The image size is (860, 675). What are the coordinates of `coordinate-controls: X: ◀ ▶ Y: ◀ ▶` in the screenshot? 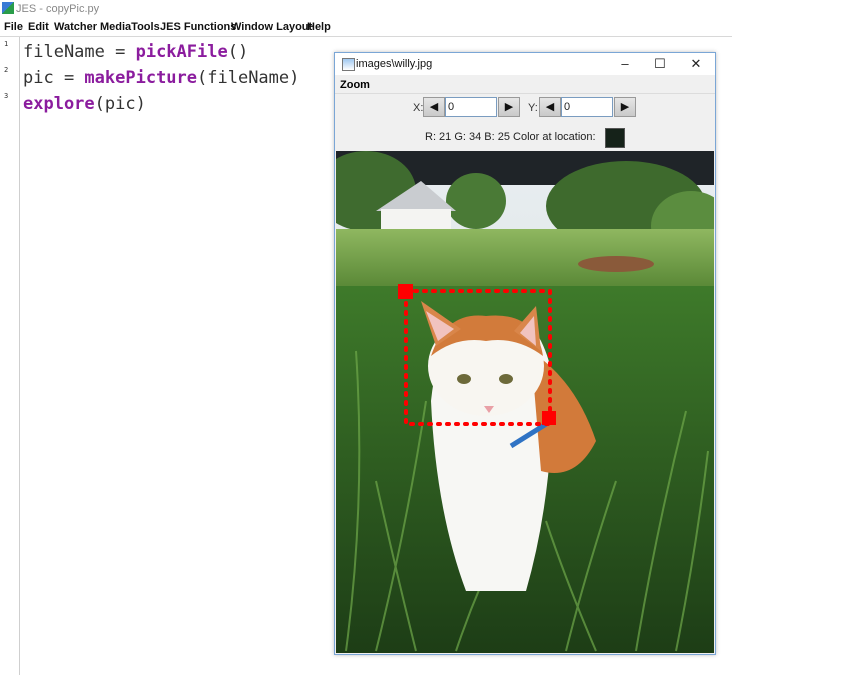 It's located at (525, 108).